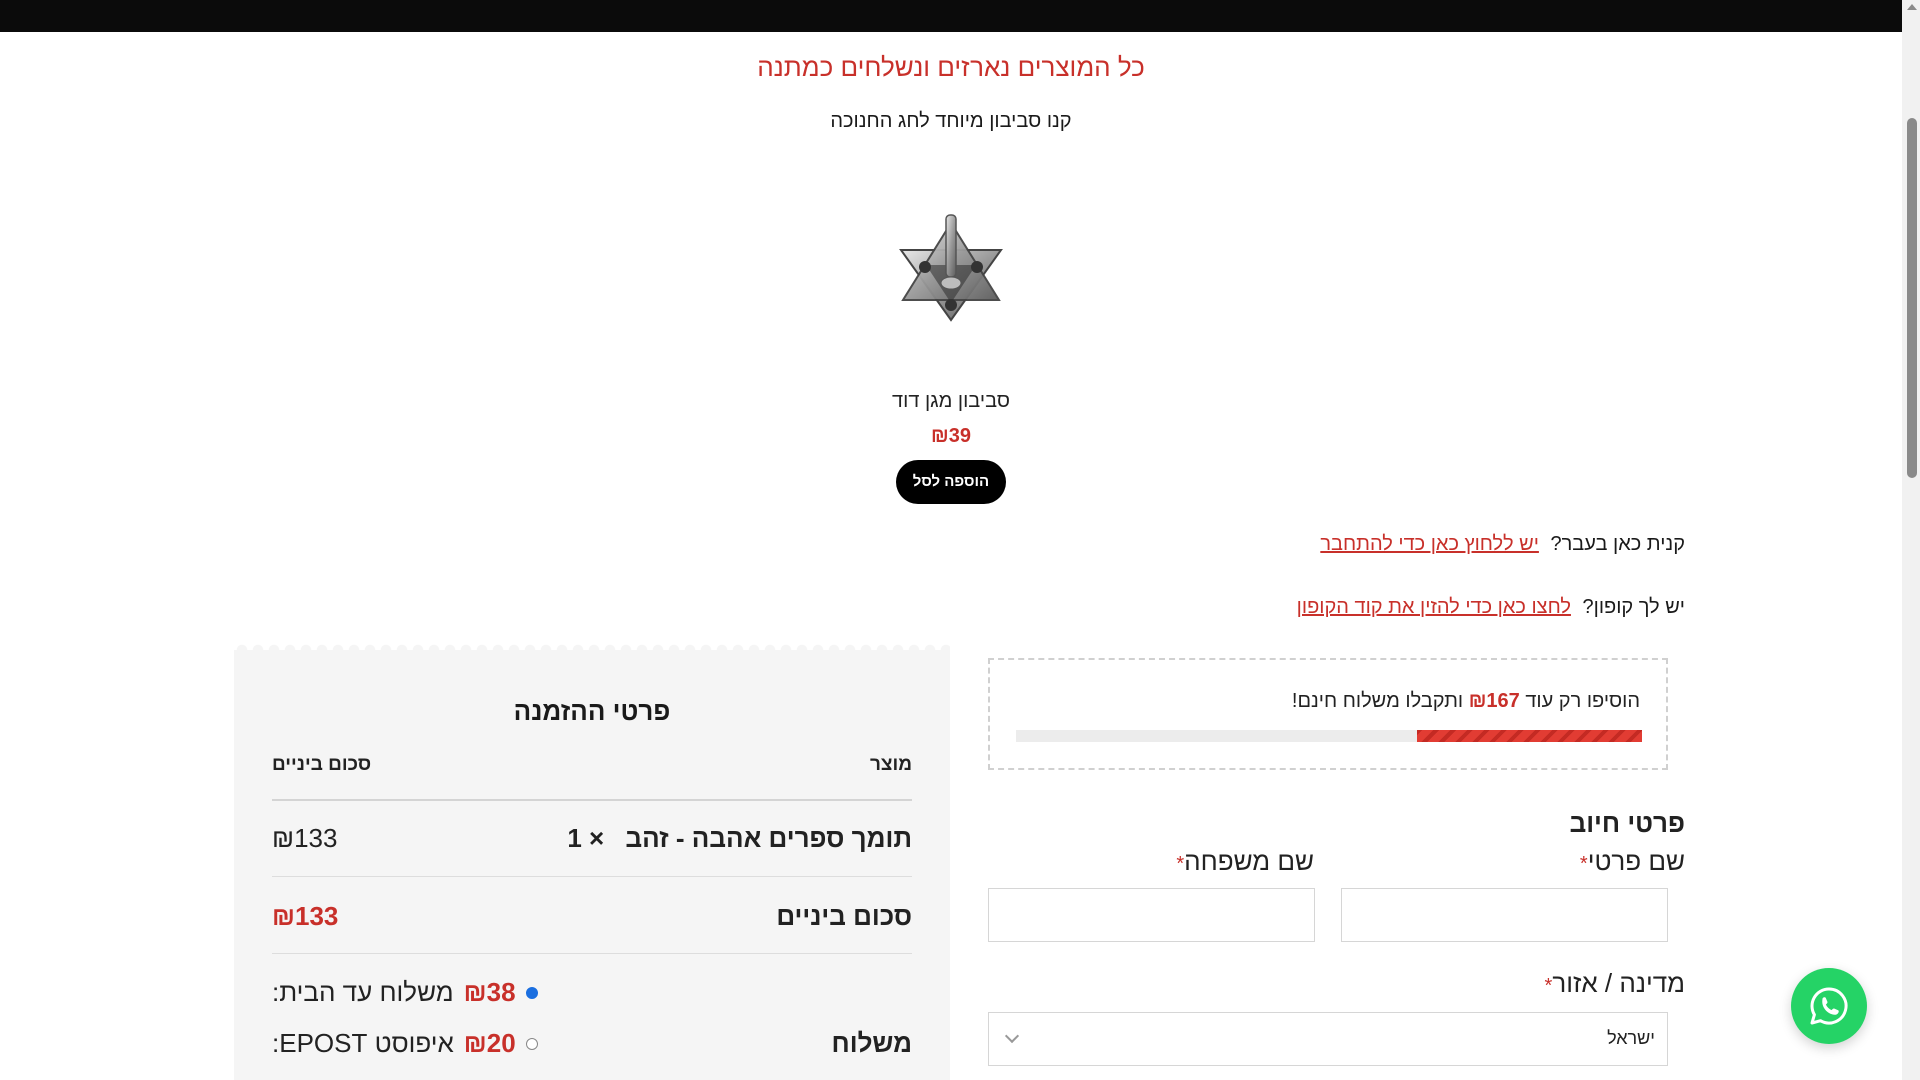 Image resolution: width=1920 pixels, height=1080 pixels. I want to click on scroll-up-arrow-icon, so click(1912, 7).